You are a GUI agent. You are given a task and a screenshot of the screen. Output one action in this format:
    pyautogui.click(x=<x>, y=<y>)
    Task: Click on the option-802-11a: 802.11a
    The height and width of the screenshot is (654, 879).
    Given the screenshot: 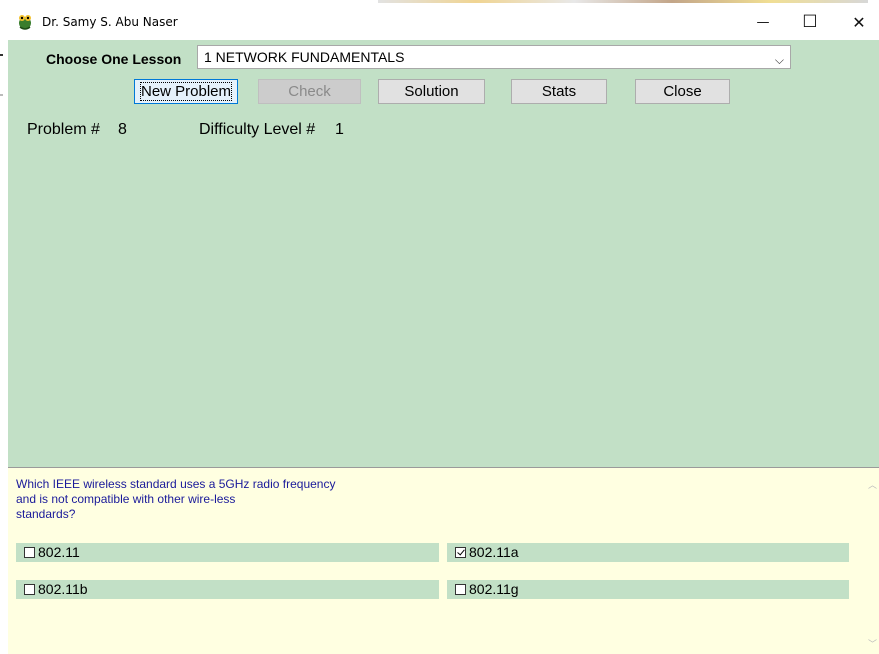 What is the action you would take?
    pyautogui.click(x=648, y=552)
    